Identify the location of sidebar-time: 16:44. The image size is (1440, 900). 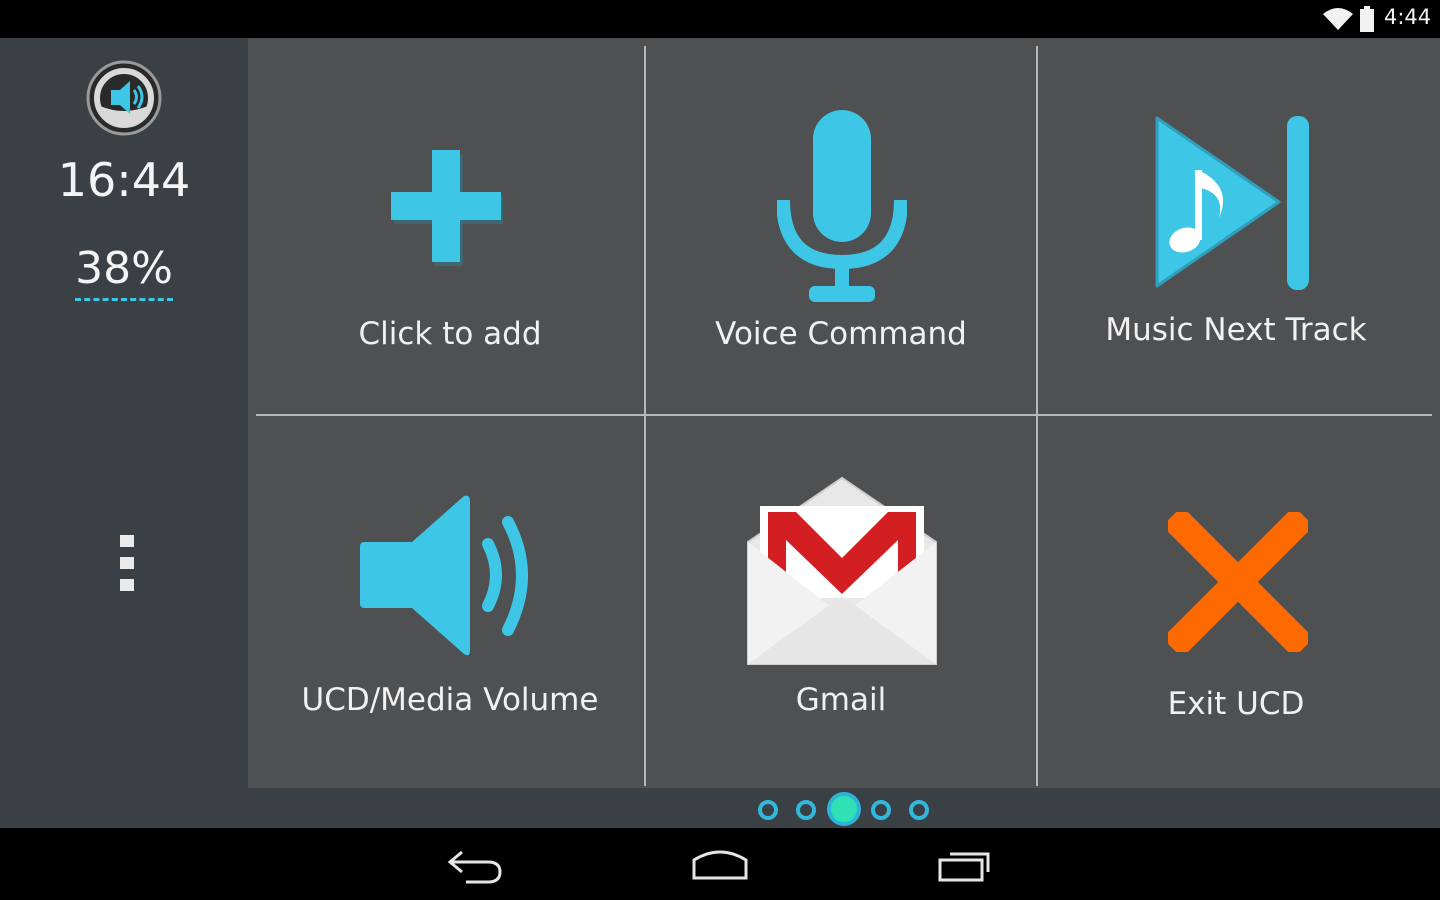
(124, 180).